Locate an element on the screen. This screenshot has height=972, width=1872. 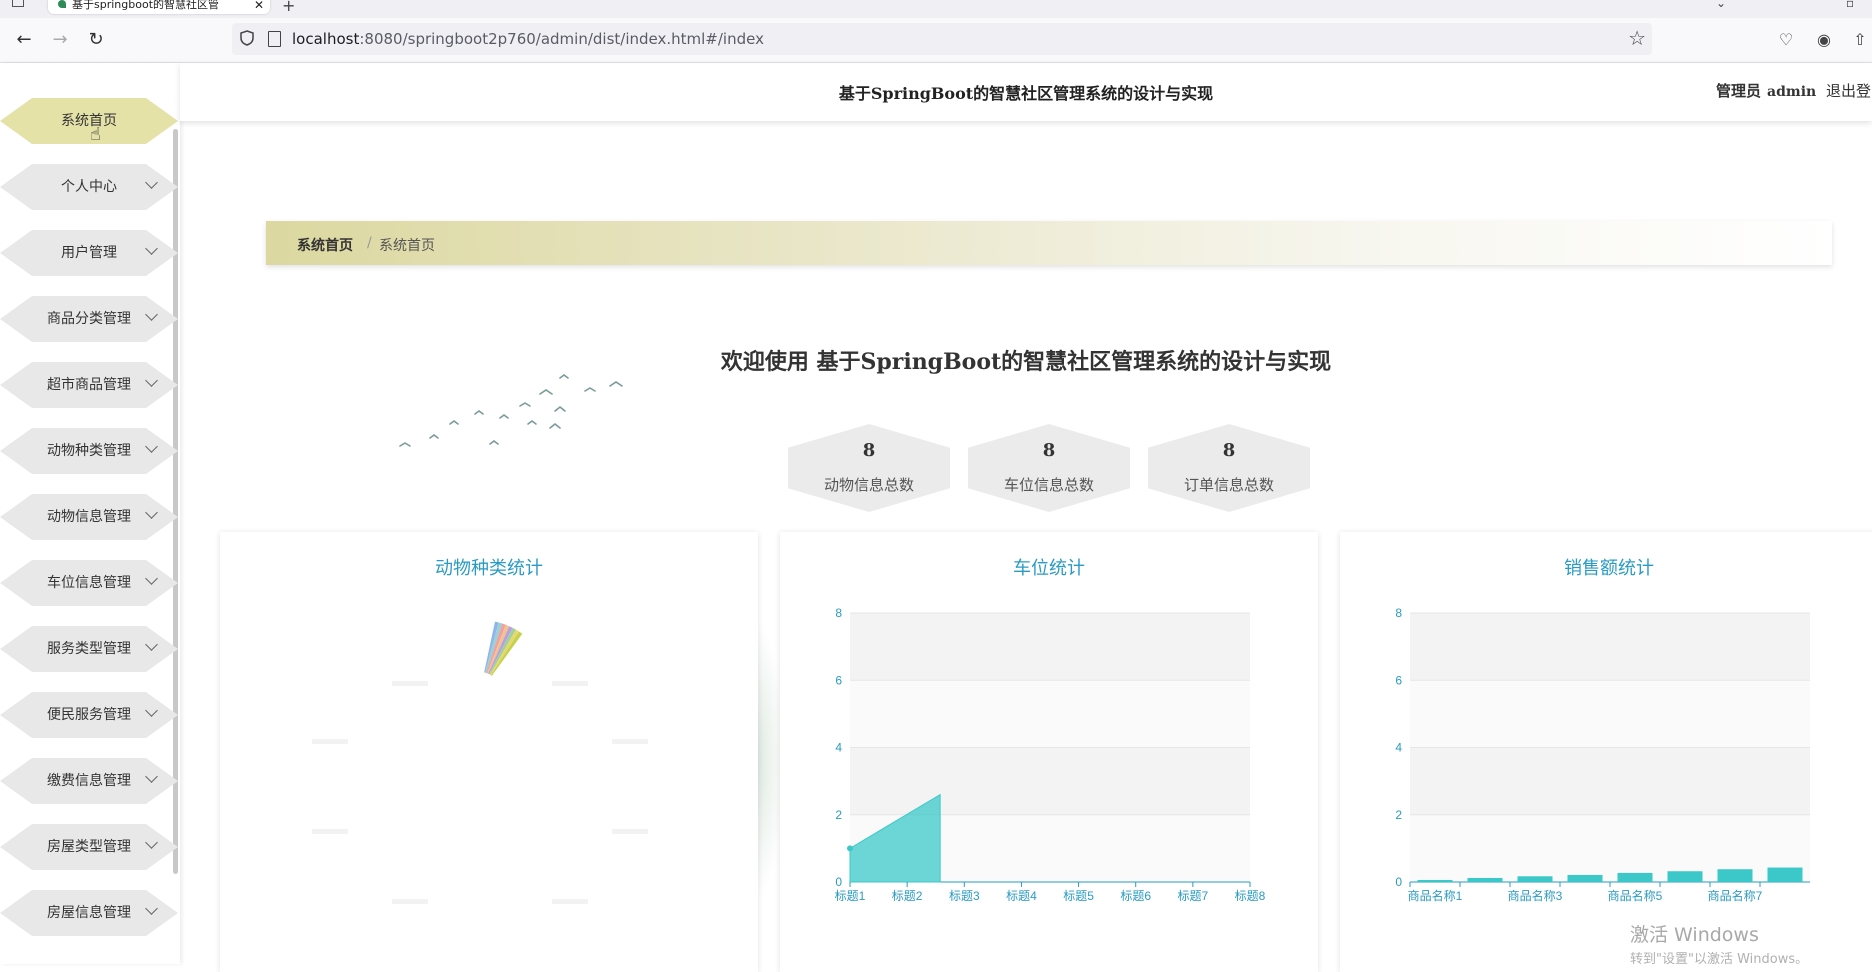
data-point is located at coordinates (850, 848).